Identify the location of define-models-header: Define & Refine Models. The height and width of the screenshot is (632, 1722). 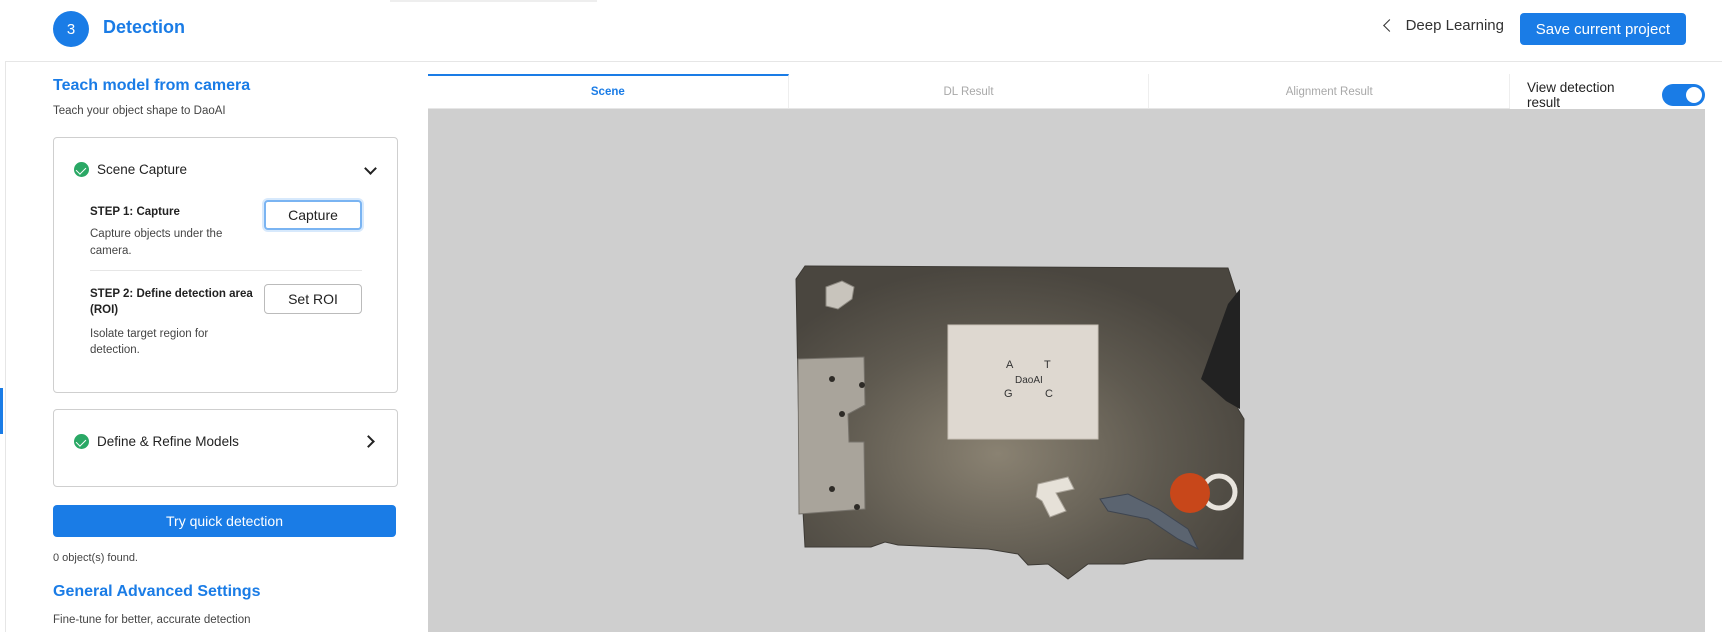
(156, 441).